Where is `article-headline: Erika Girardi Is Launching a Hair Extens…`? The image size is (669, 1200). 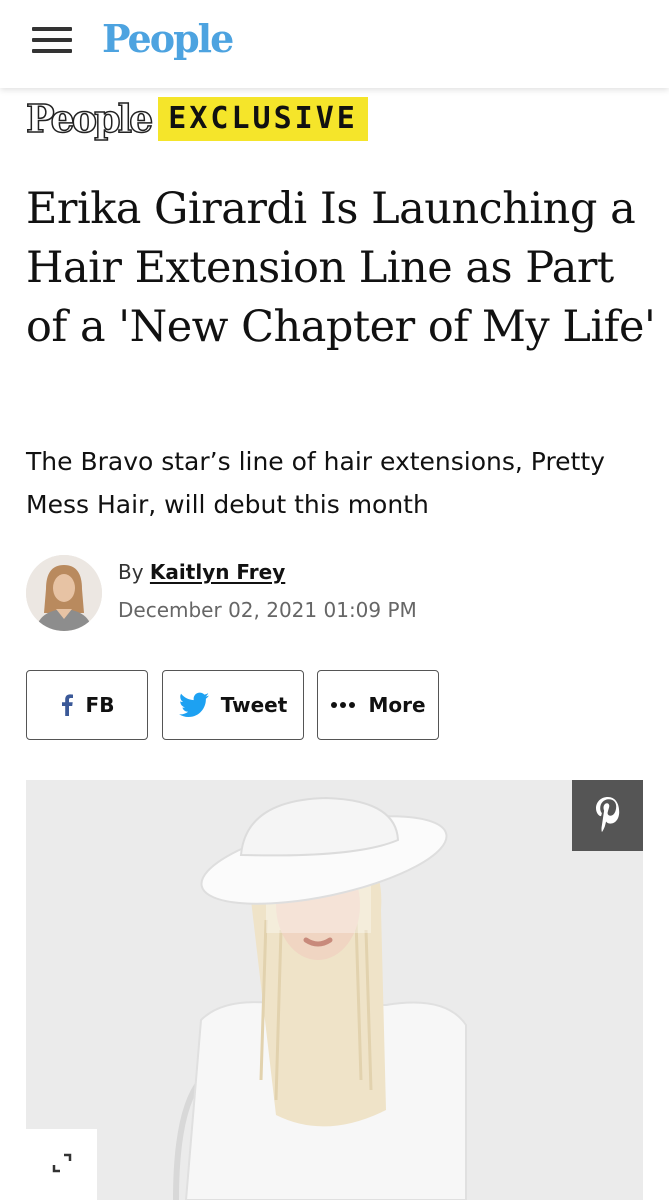
article-headline: Erika Girardi Is Launching a Hair Extens… is located at coordinates (341, 268).